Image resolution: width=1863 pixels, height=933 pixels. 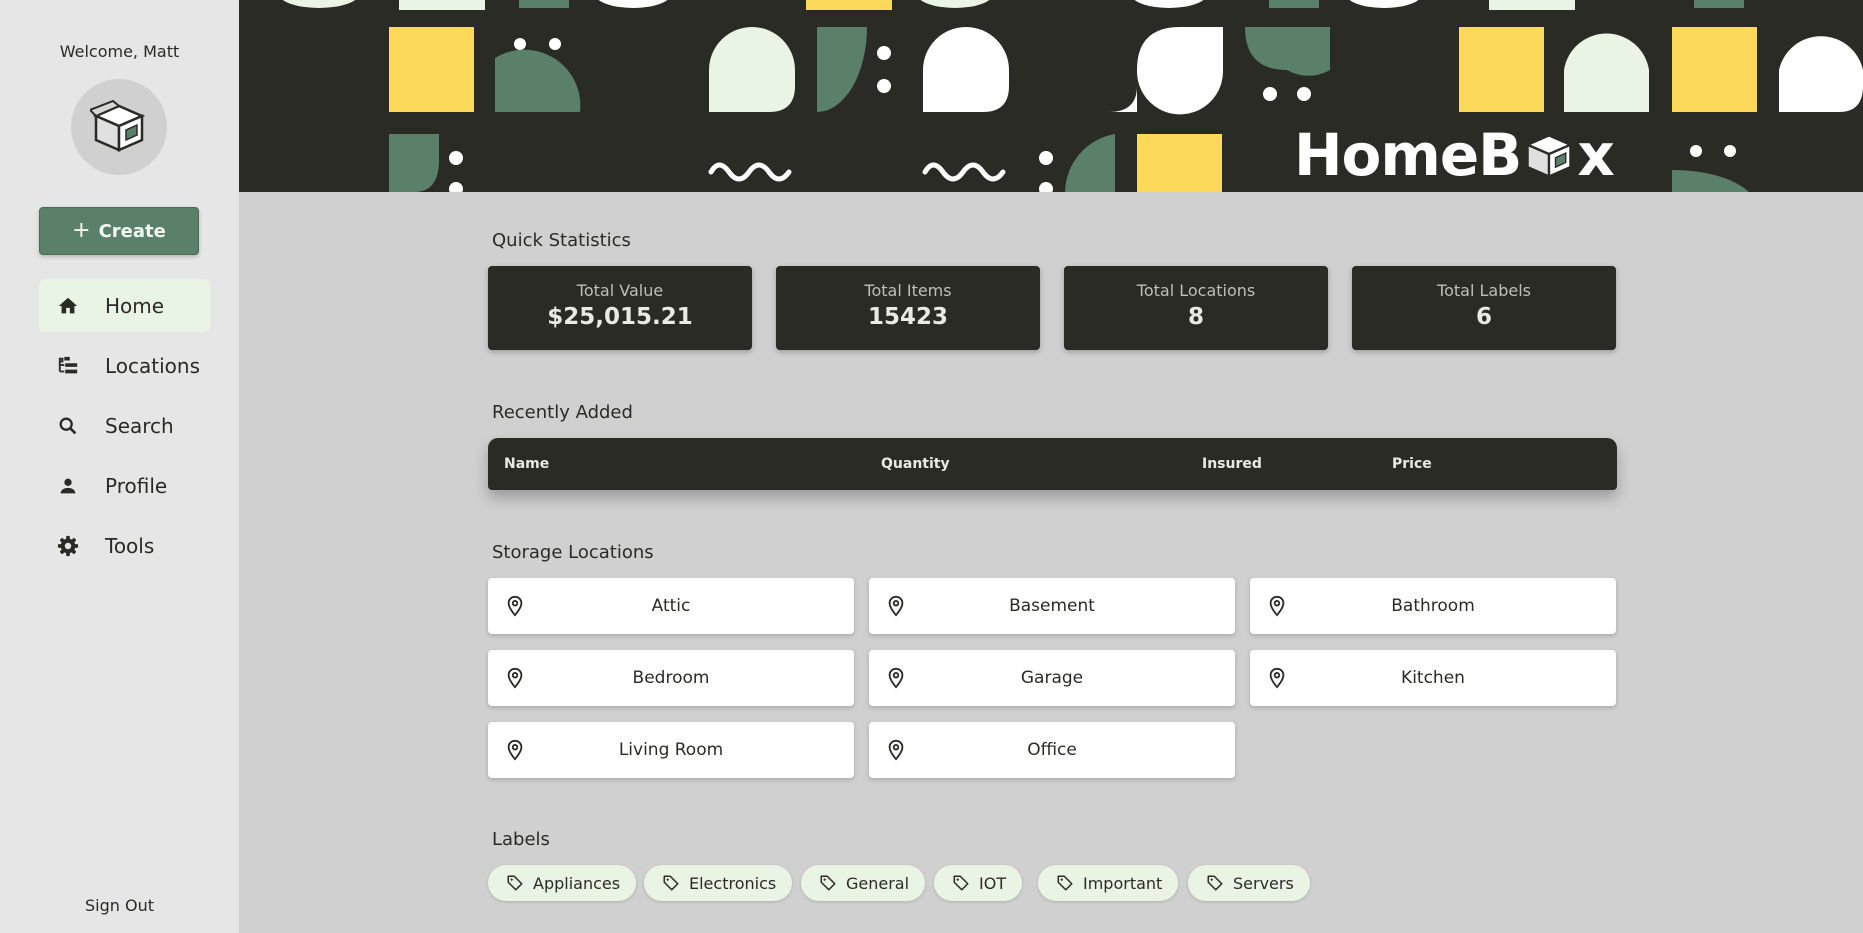 I want to click on quick-statistics-title: Quick Statistics, so click(x=561, y=240).